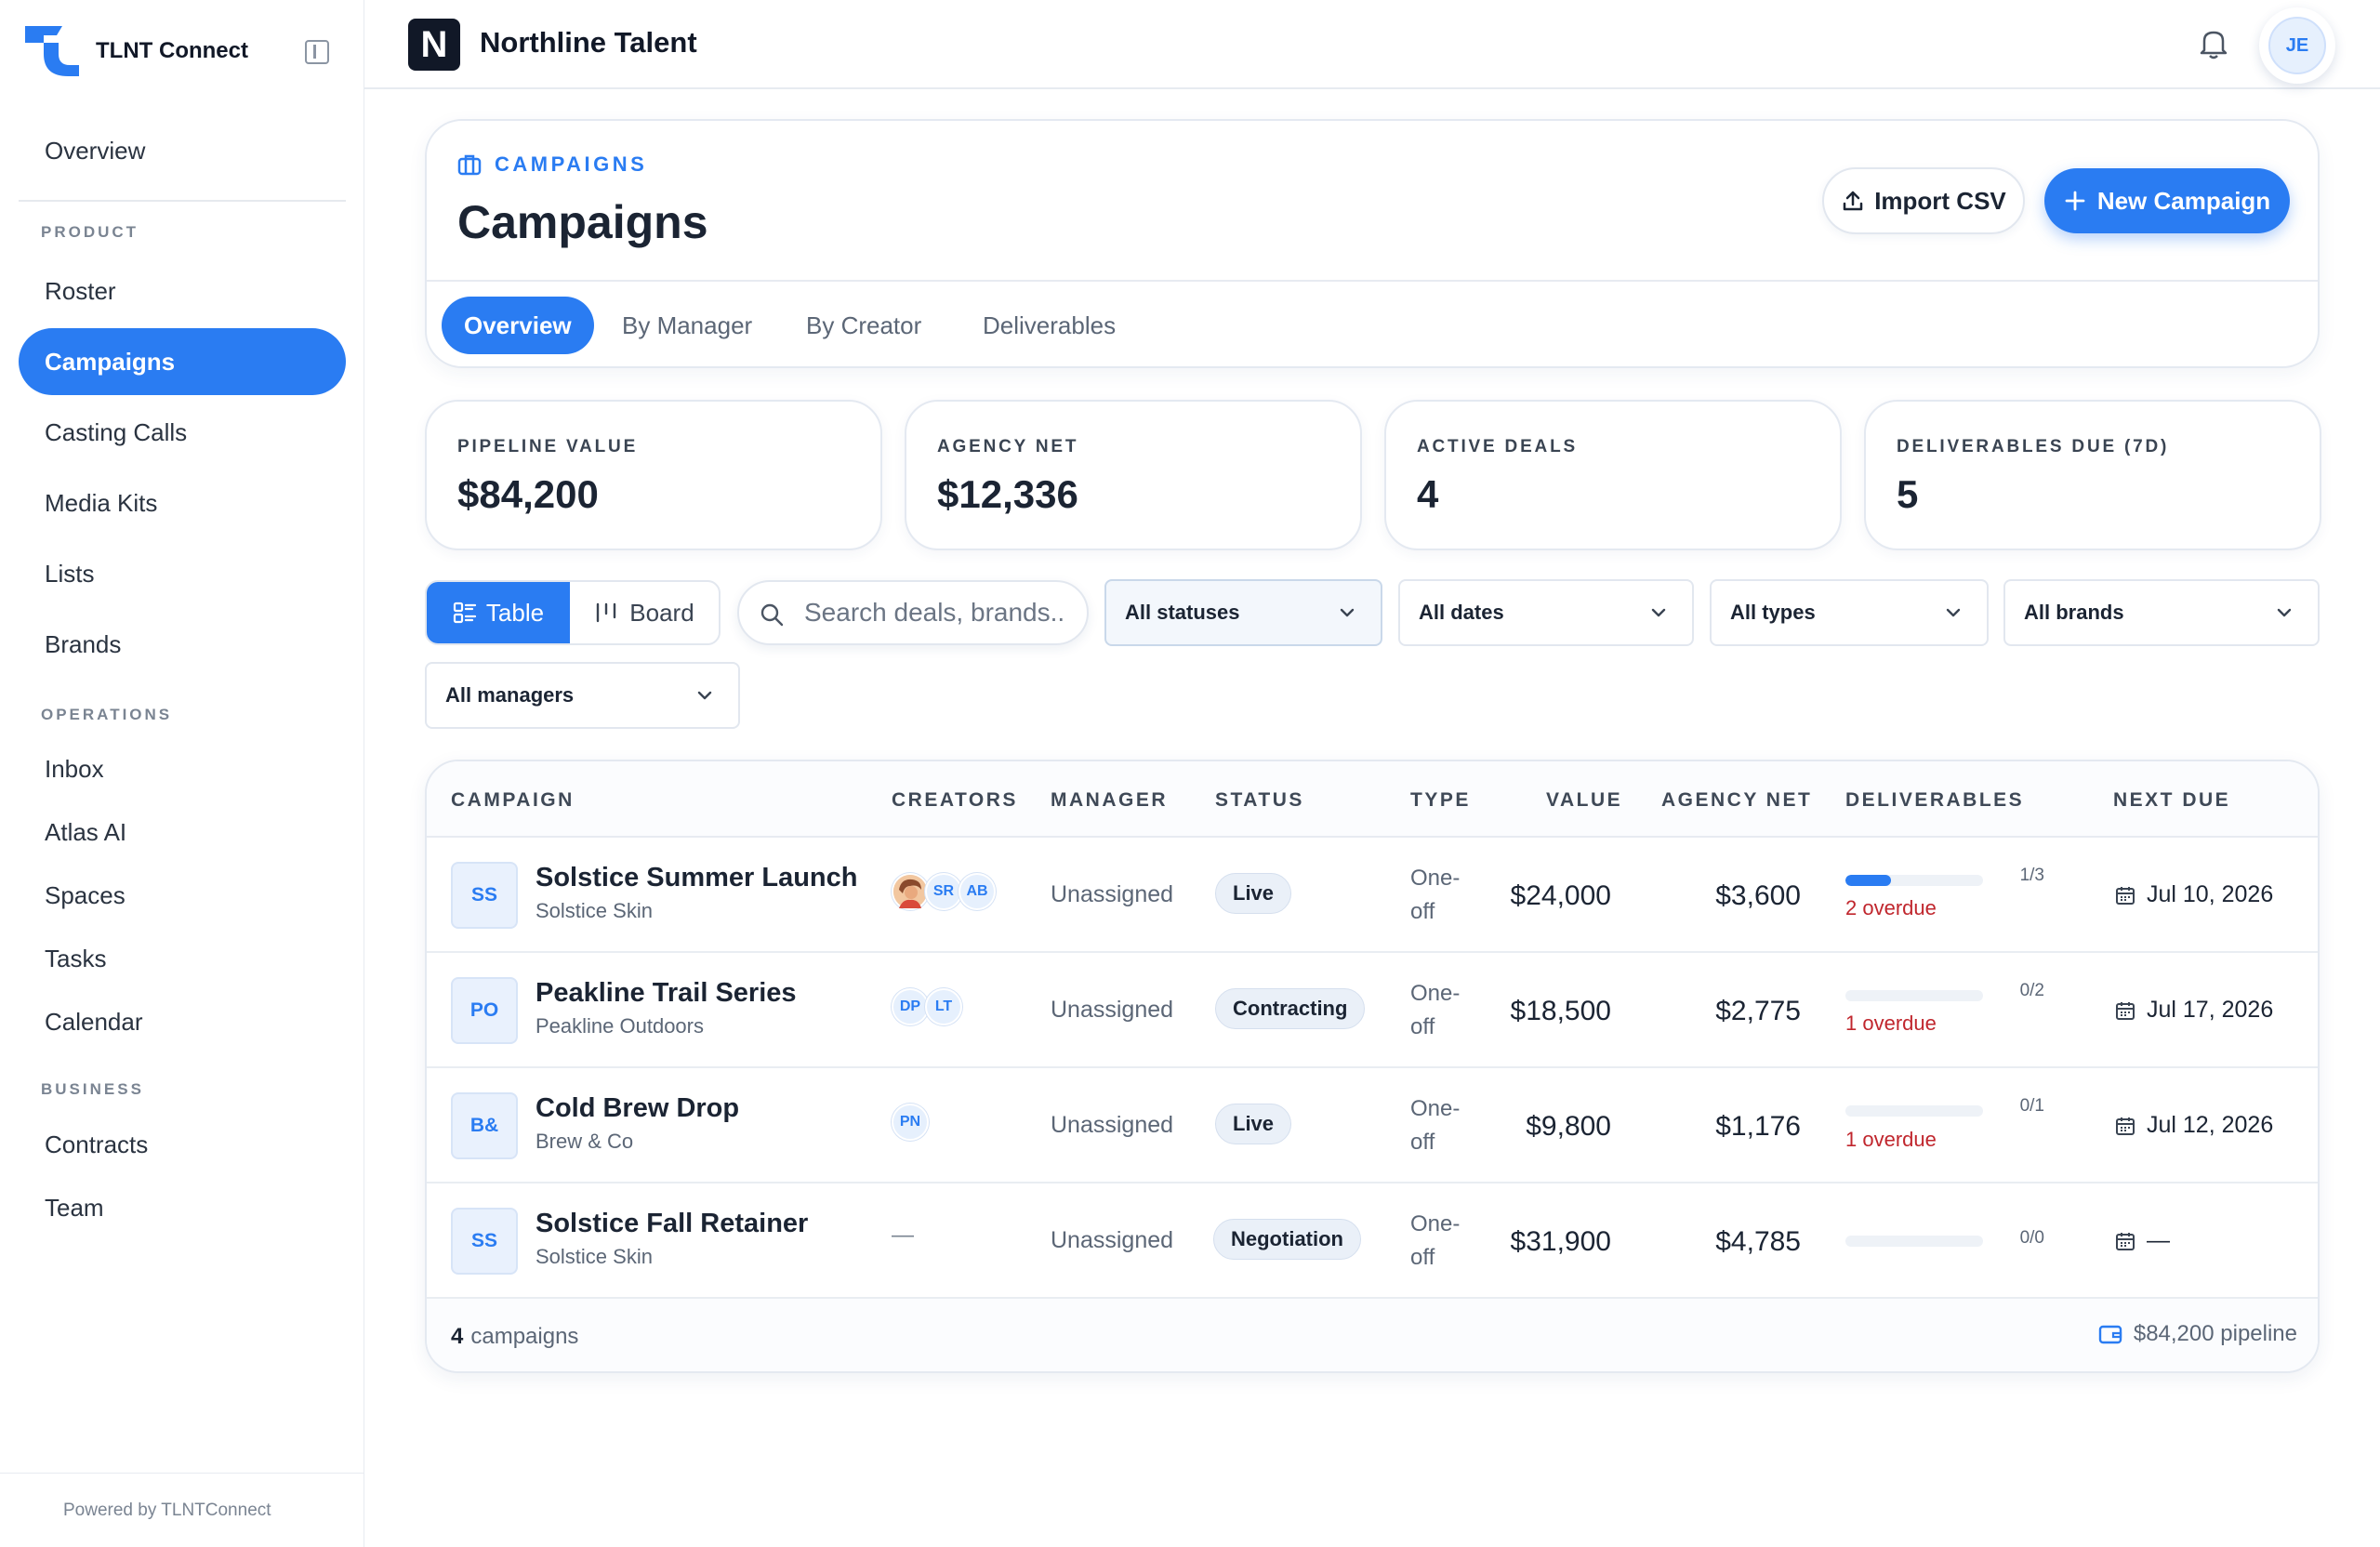 The height and width of the screenshot is (1547, 2380). I want to click on campaign-name: Solstice Summer Launch, so click(697, 878).